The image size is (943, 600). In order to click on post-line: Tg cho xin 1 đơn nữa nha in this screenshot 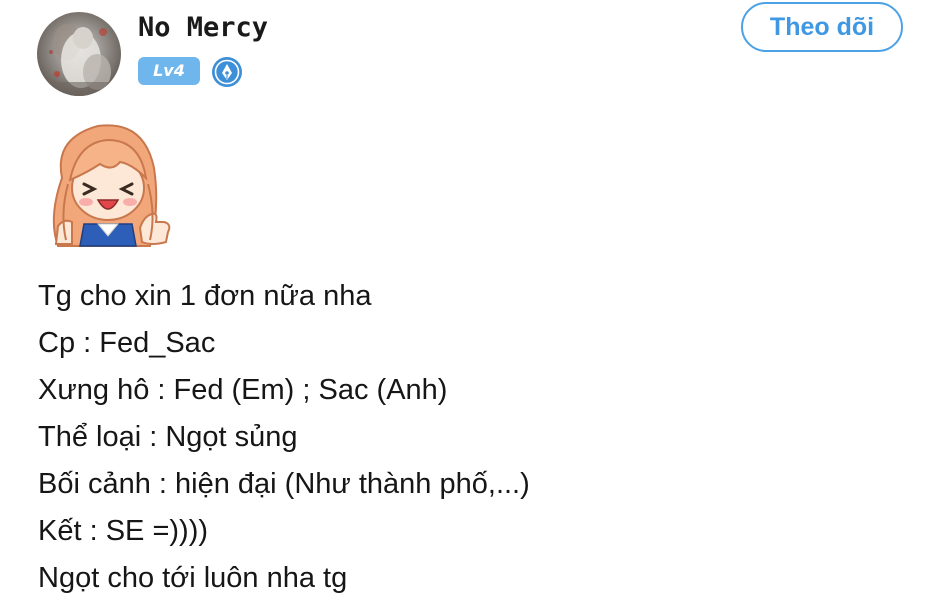, I will do `click(205, 296)`.